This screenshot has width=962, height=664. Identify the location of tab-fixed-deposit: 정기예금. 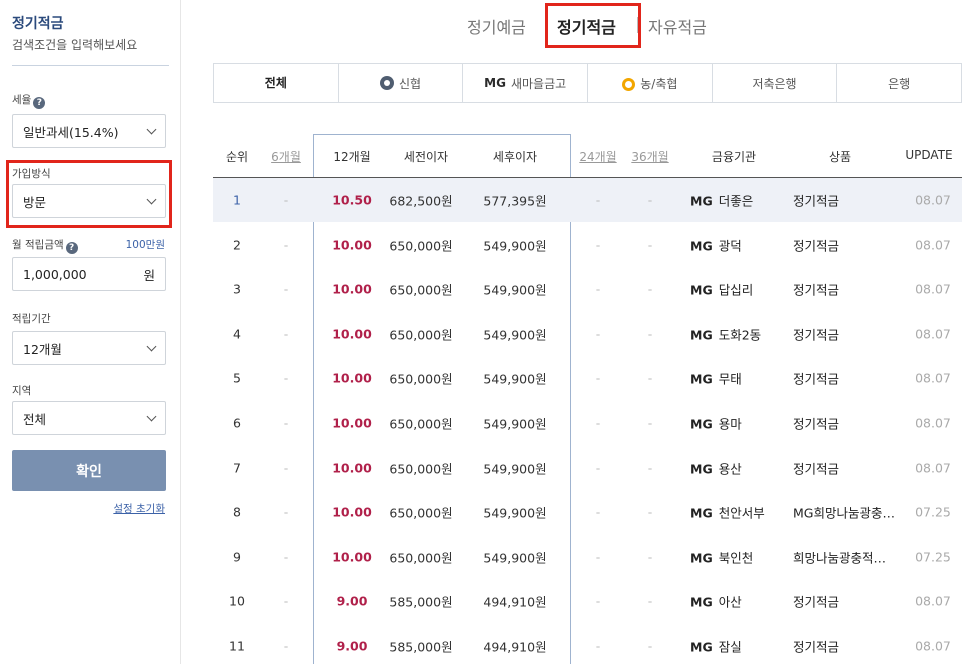
(496, 26).